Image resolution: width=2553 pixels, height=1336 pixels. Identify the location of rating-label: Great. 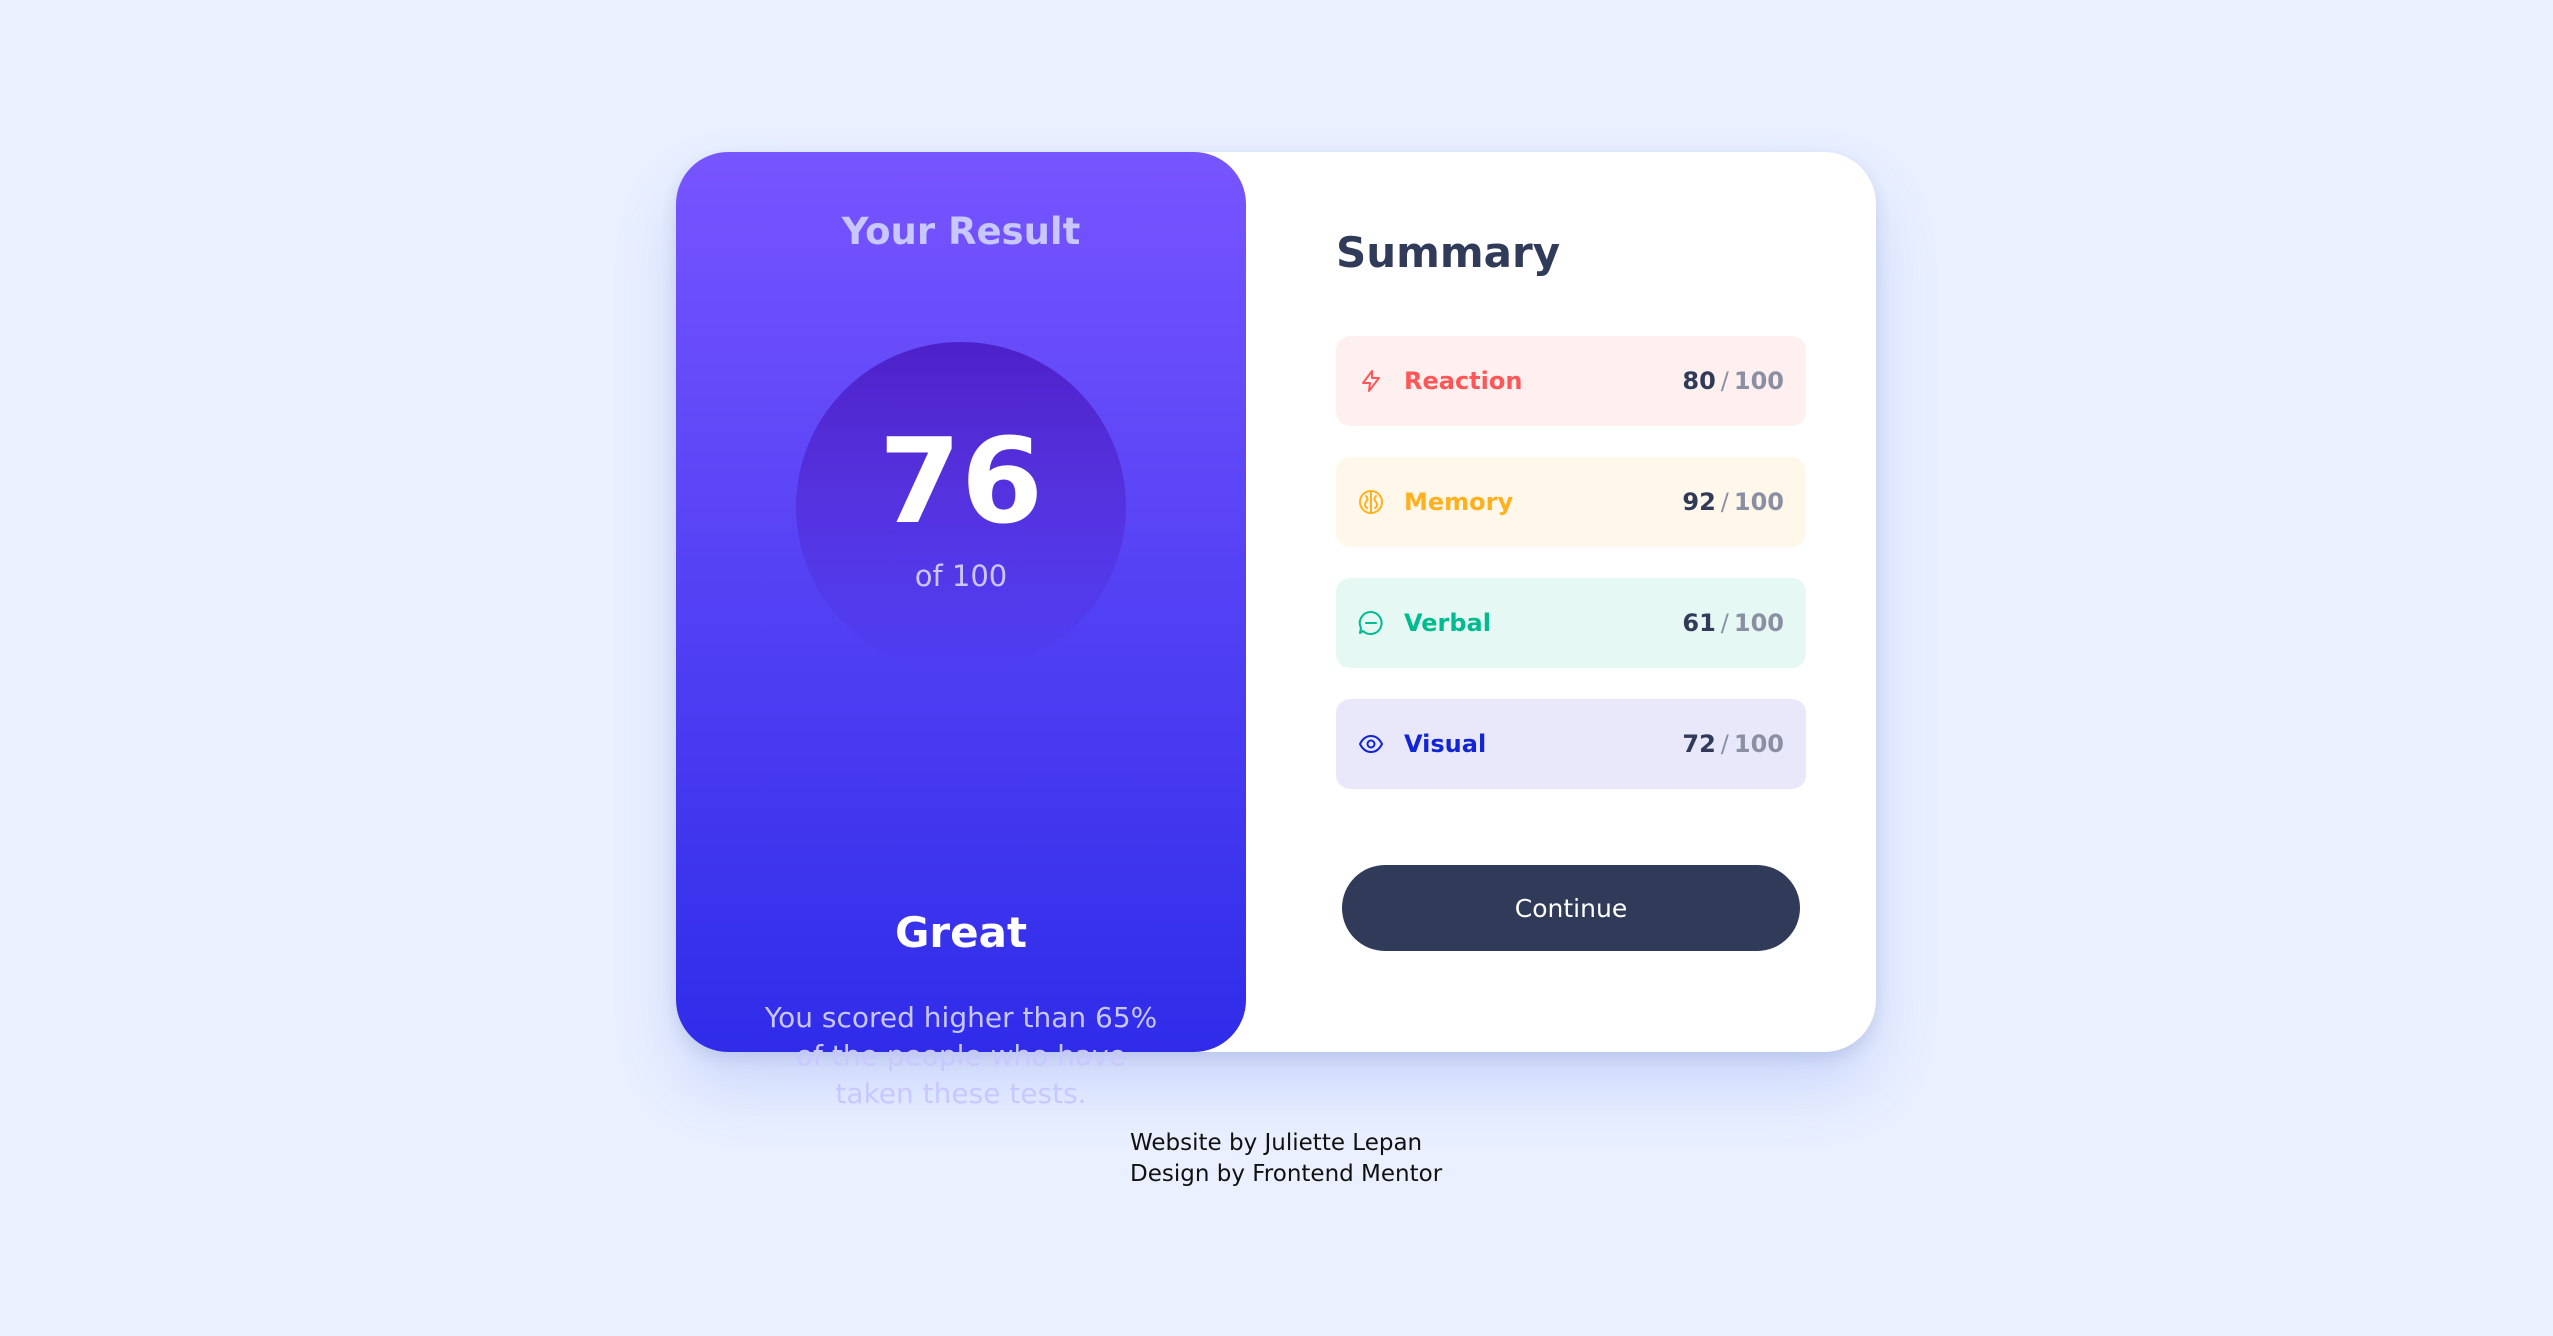
(961, 932).